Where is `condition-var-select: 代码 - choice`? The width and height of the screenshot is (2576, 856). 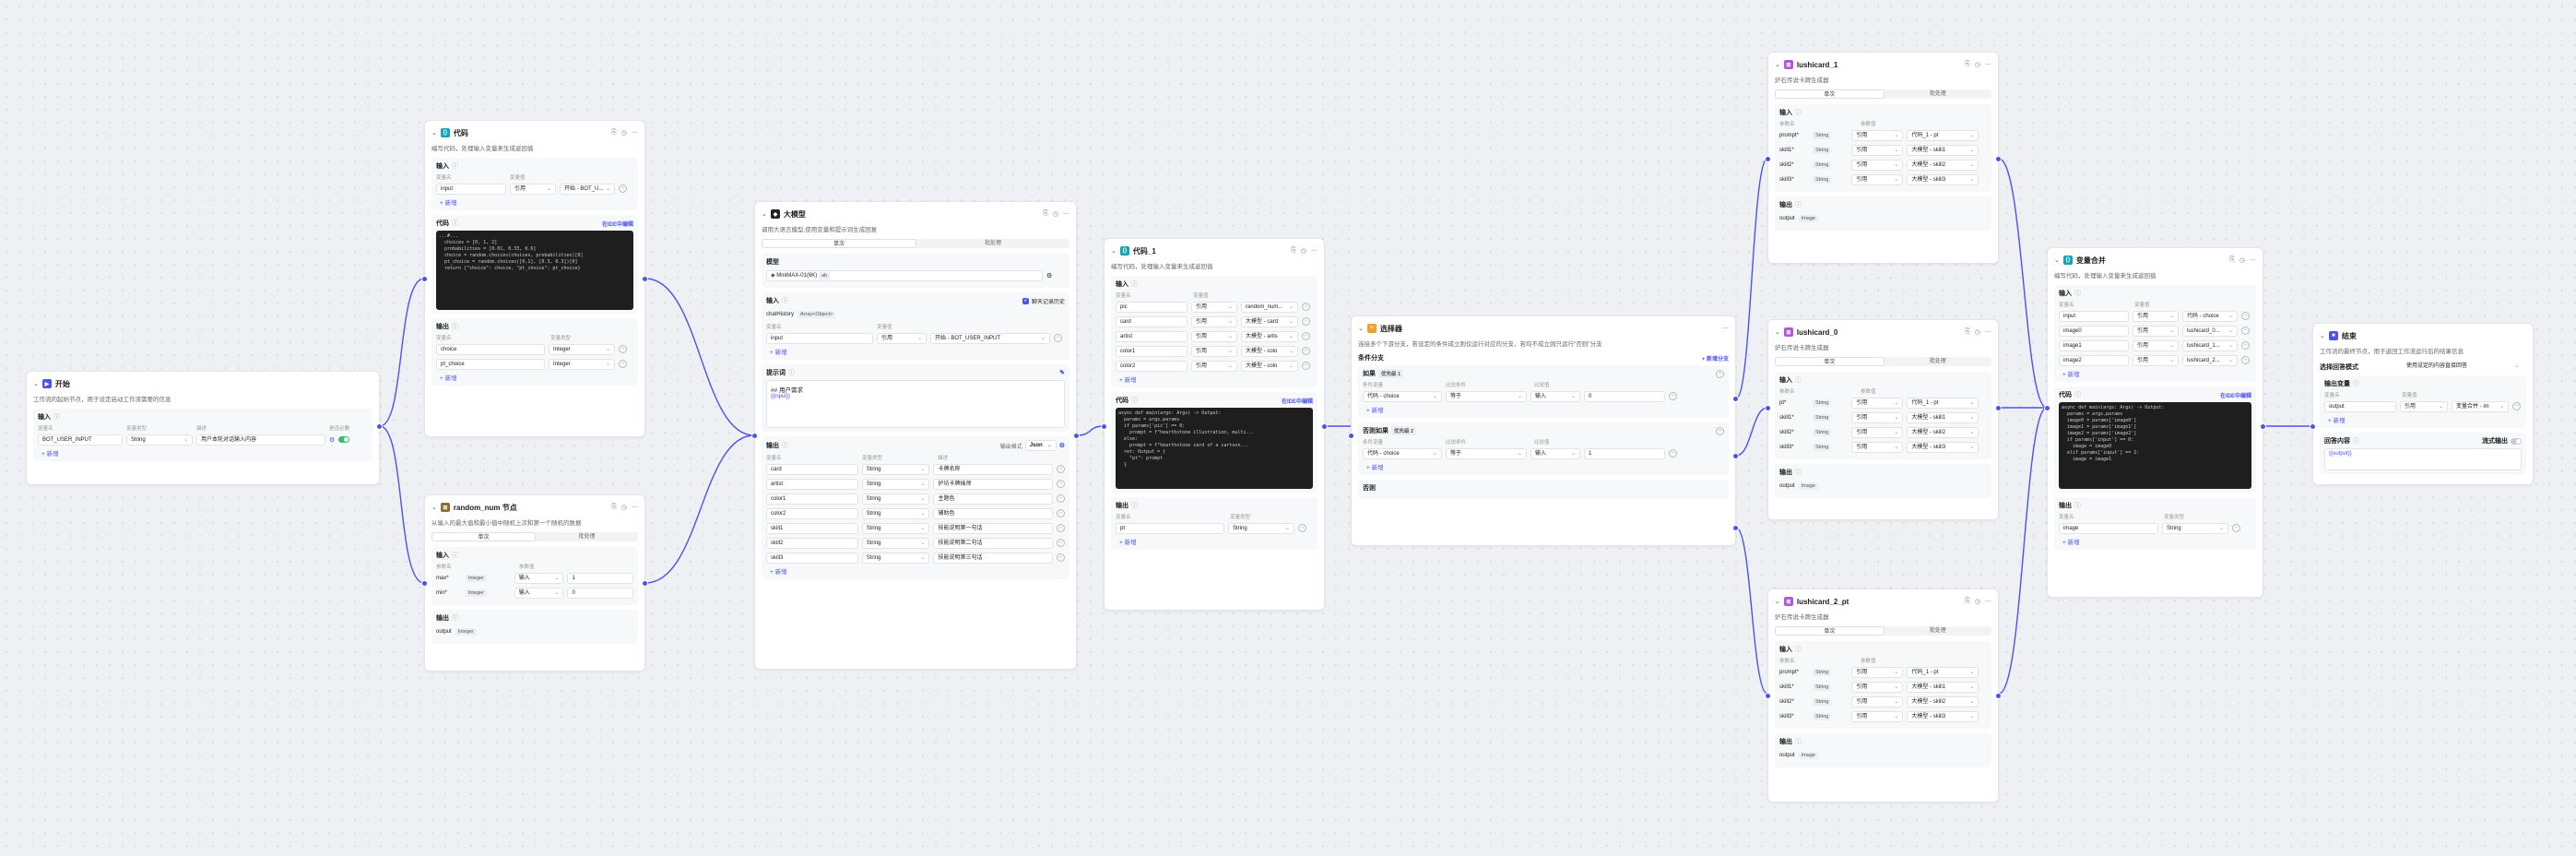
condition-var-select: 代码 - choice is located at coordinates (1402, 453).